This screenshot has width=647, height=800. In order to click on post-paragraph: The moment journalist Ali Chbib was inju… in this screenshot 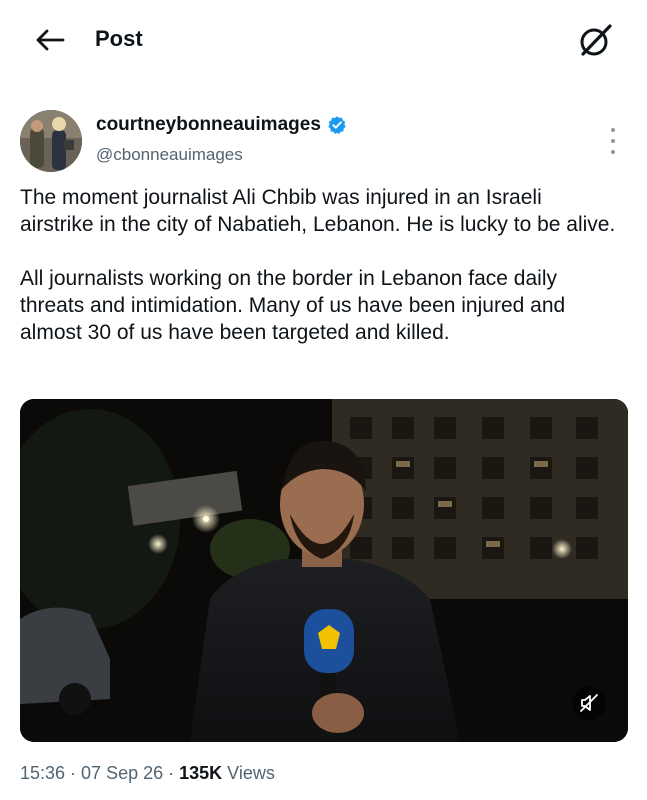, I will do `click(318, 211)`.